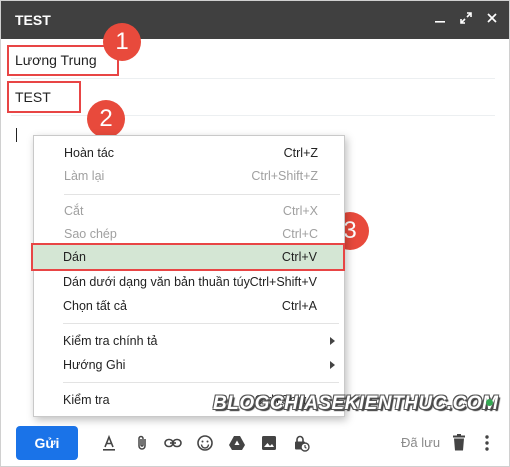 This screenshot has height=467, width=510. I want to click on step-badge-1: 1, so click(122, 42).